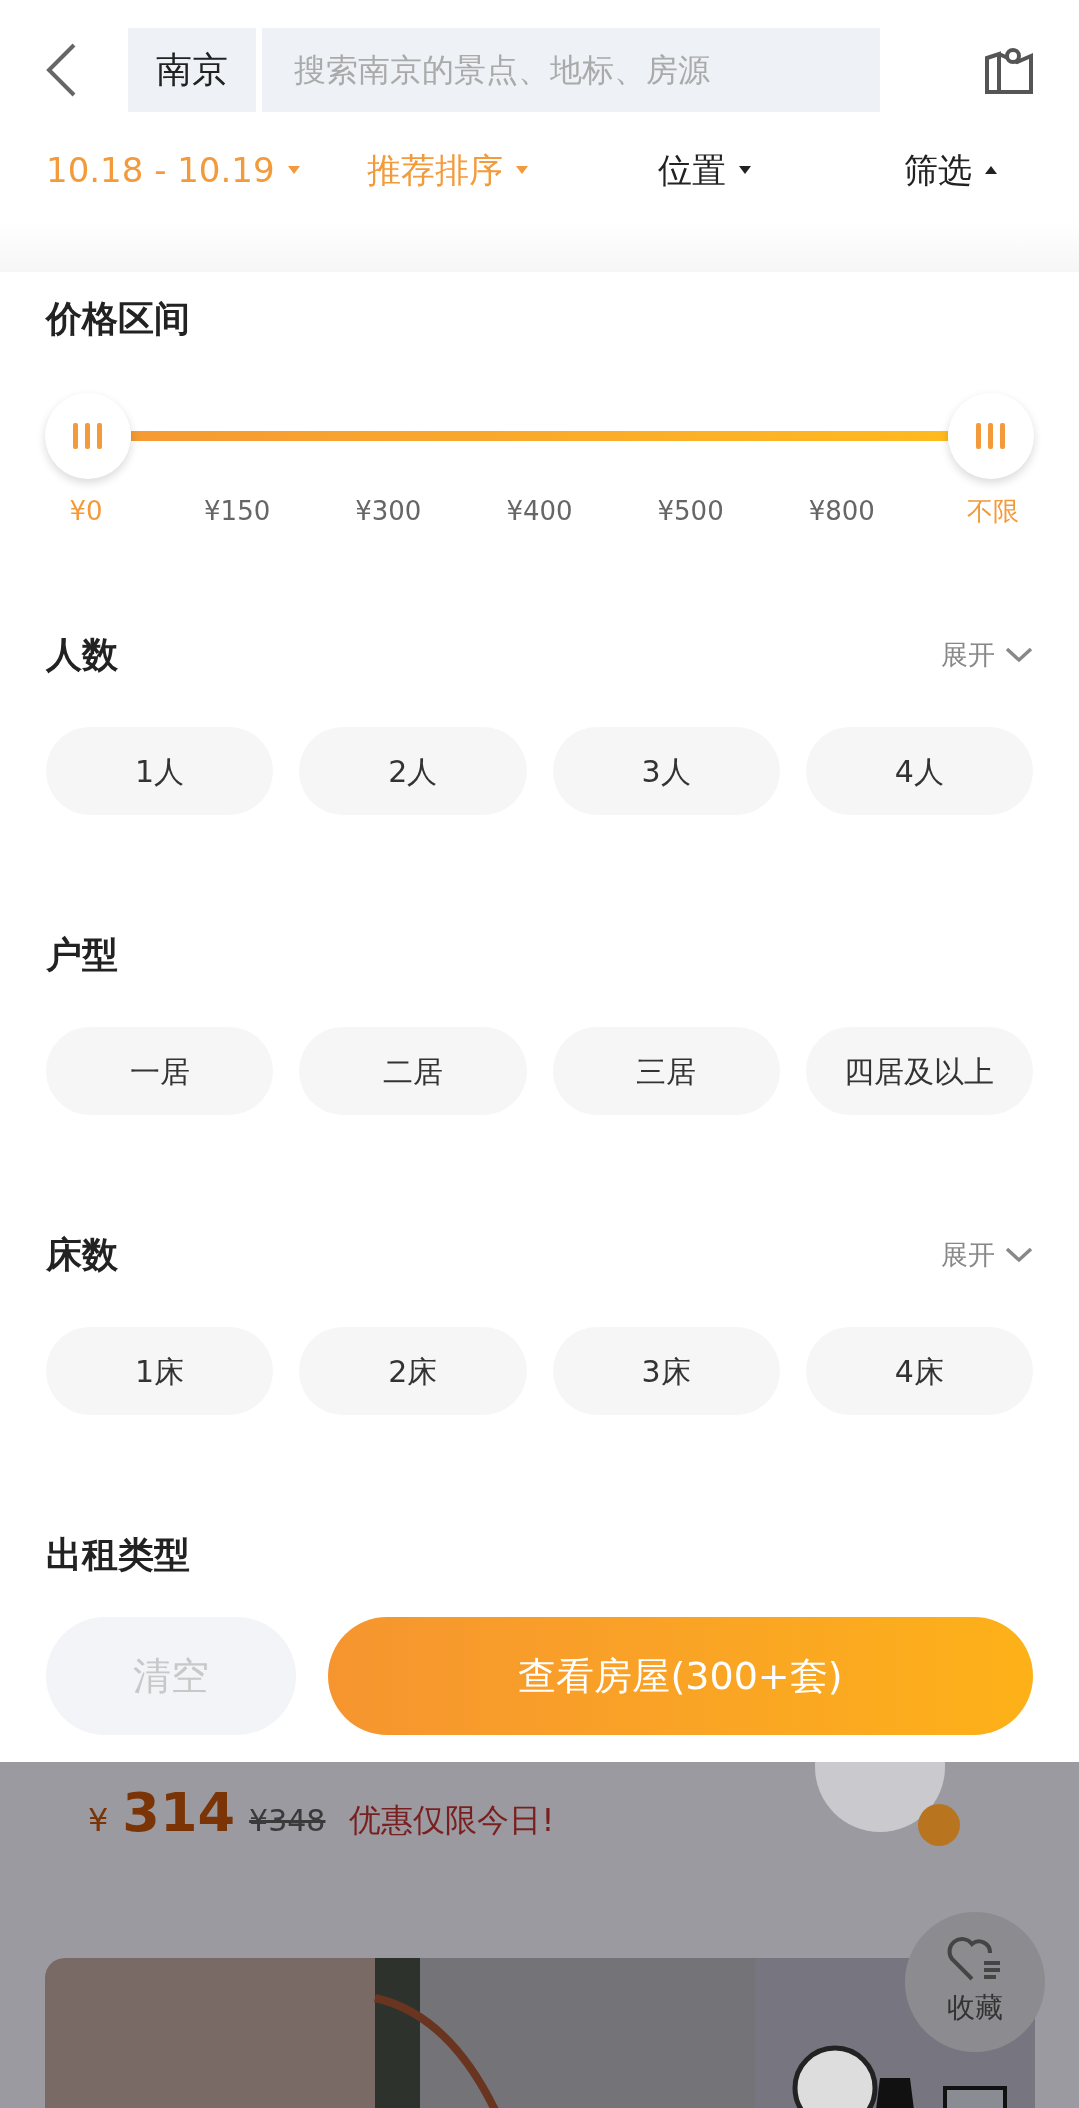  What do you see at coordinates (237, 511) in the screenshot?
I see `price-tick-label: ¥150` at bounding box center [237, 511].